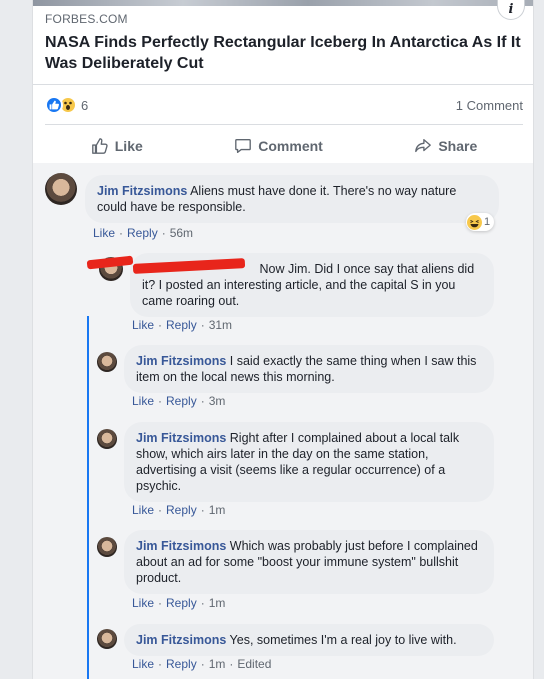 This screenshot has height=679, width=544. I want to click on link-preview-image, so click(283, 3).